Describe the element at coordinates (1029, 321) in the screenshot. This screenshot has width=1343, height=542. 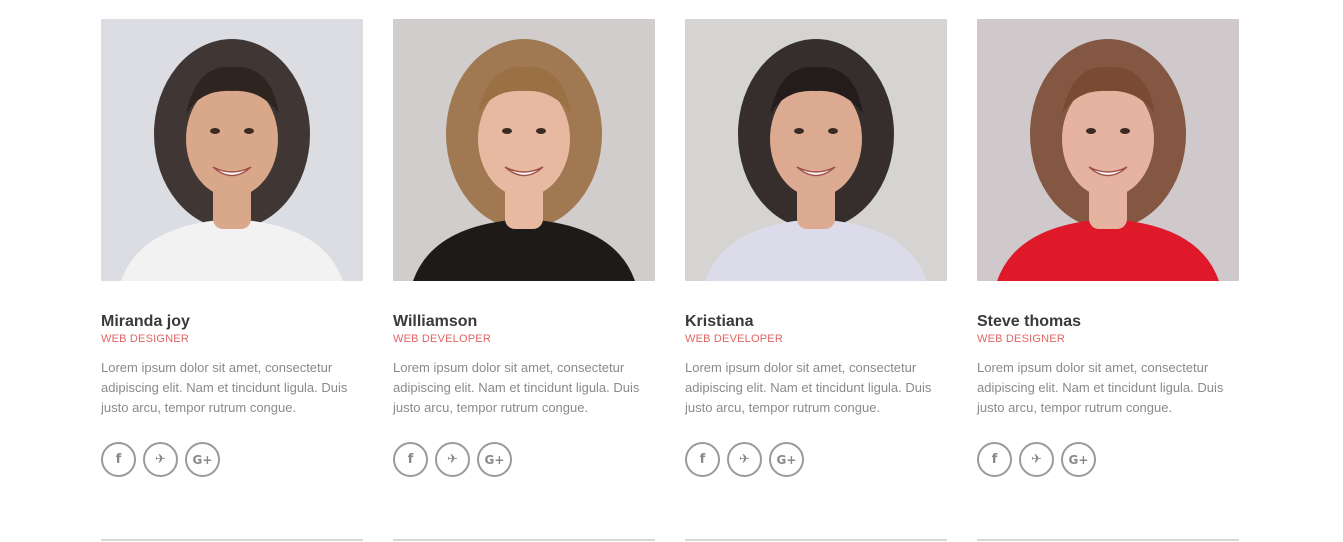
I see `team-member-name: Steve thomas` at that location.